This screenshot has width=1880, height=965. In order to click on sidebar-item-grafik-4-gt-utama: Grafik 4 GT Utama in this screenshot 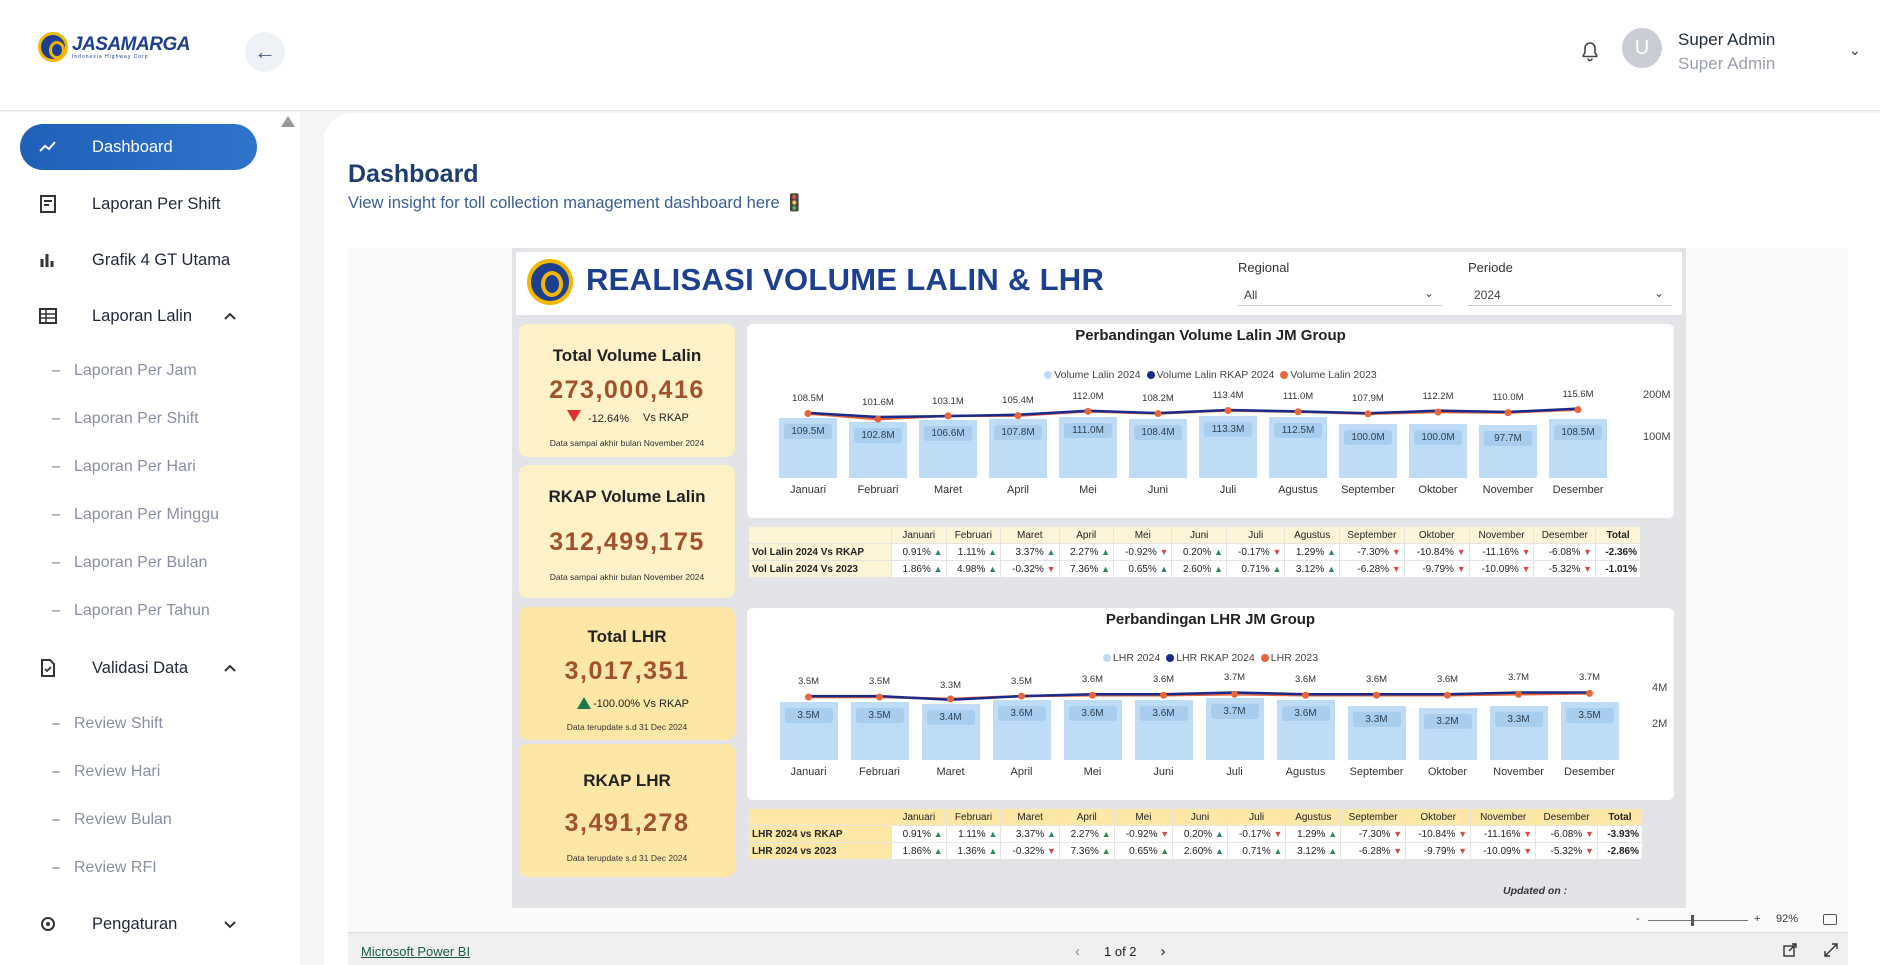, I will do `click(138, 260)`.